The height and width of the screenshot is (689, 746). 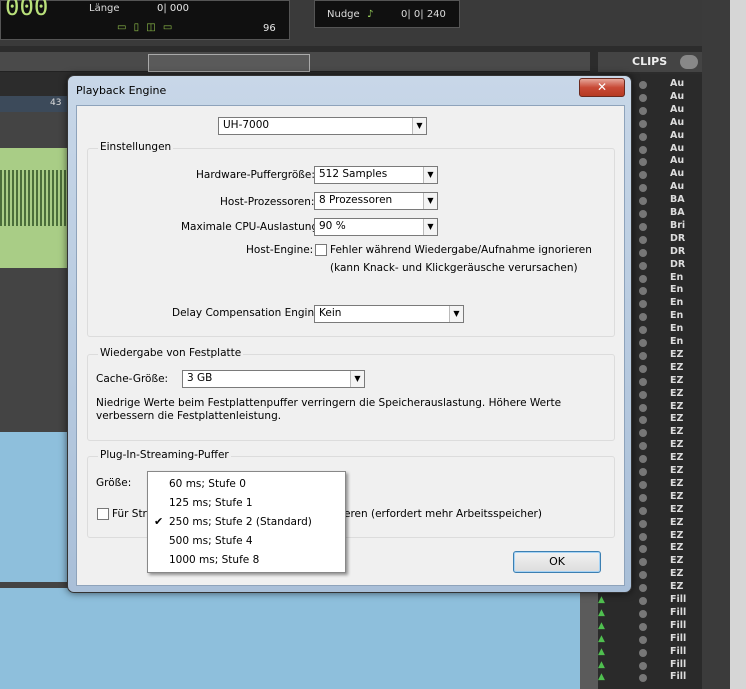 I want to click on clip-name: Bri, so click(x=678, y=225).